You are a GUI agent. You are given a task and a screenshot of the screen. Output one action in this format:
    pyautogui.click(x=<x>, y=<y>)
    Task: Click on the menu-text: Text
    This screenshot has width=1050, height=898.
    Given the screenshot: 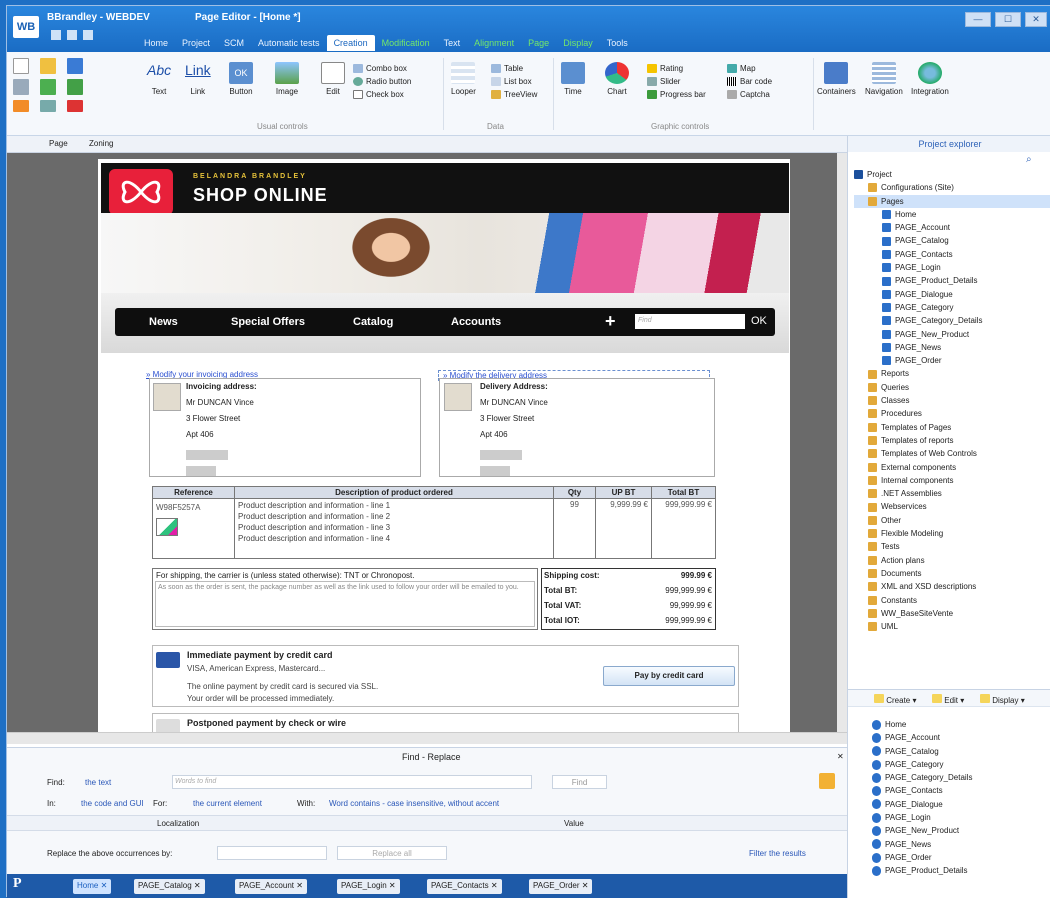 What is the action you would take?
    pyautogui.click(x=452, y=43)
    